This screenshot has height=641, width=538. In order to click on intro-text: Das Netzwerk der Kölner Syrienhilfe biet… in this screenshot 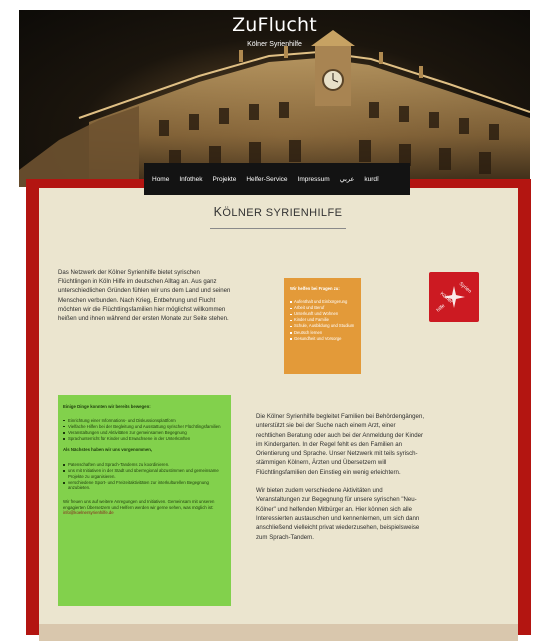, I will do `click(144, 296)`.